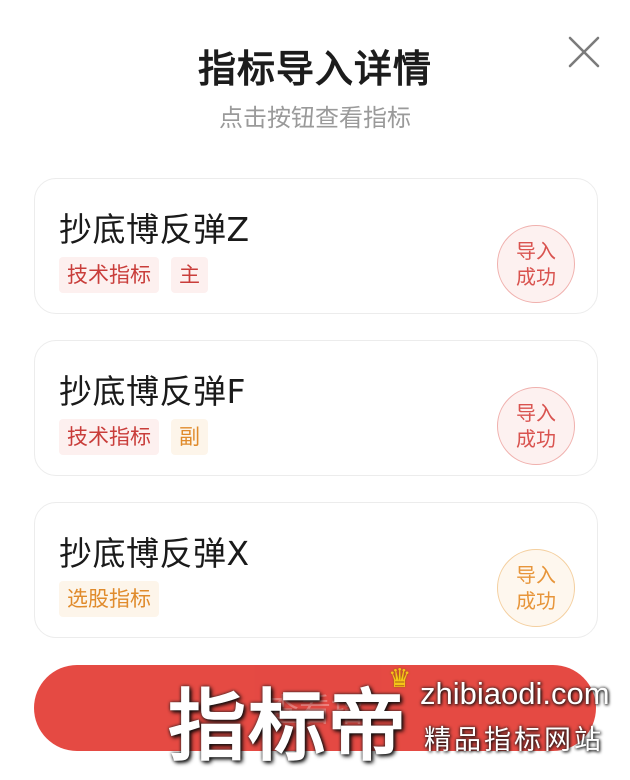 This screenshot has width=630, height=780. I want to click on indicator-tags: 技术指标 主, so click(133, 275).